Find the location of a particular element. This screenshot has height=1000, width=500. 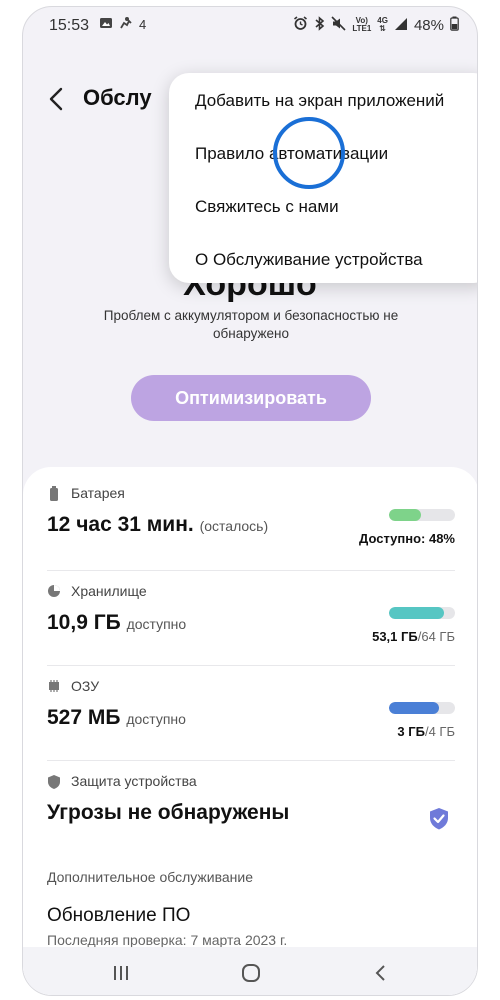

storage-bar-fill is located at coordinates (416, 613).